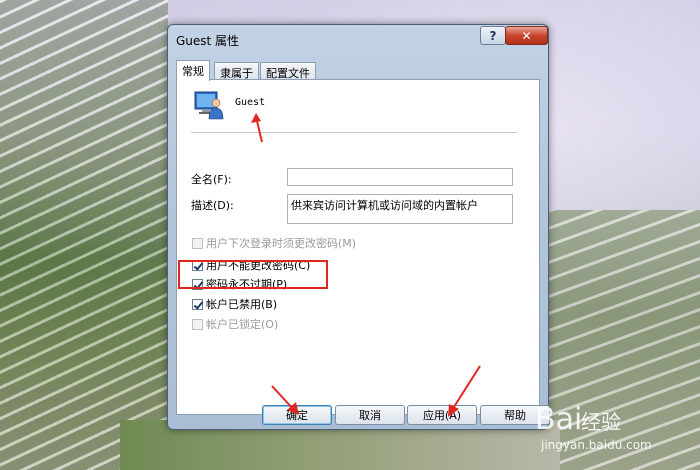 This screenshot has height=470, width=700. Describe the element at coordinates (358, 39) in the screenshot. I see `title-bar: Guest 属性 ? ✕` at that location.